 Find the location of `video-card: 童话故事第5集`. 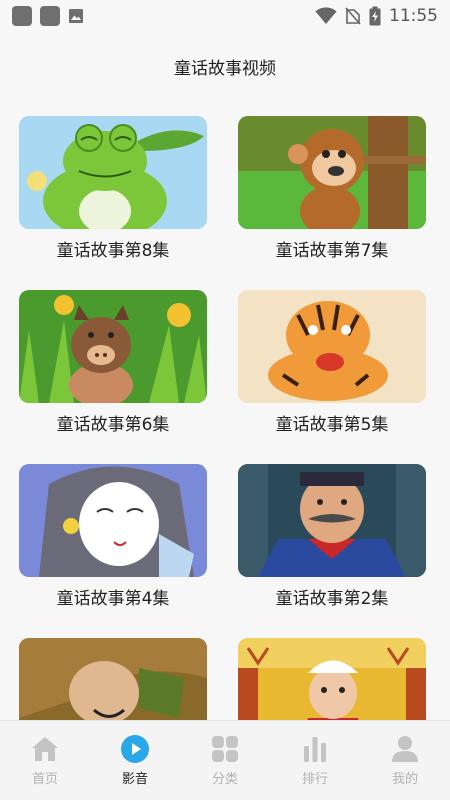

video-card: 童话故事第5集 is located at coordinates (332, 363).